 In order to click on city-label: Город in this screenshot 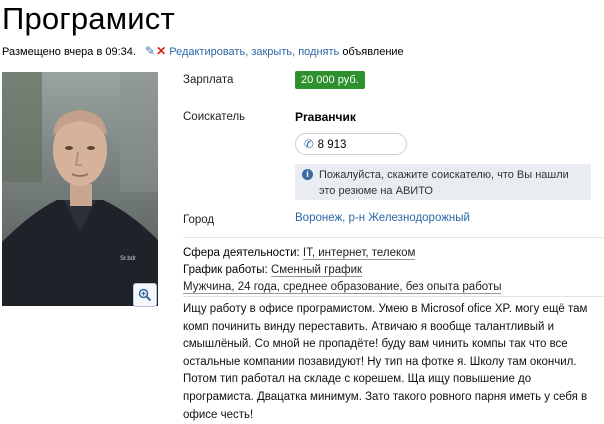, I will do `click(199, 220)`.